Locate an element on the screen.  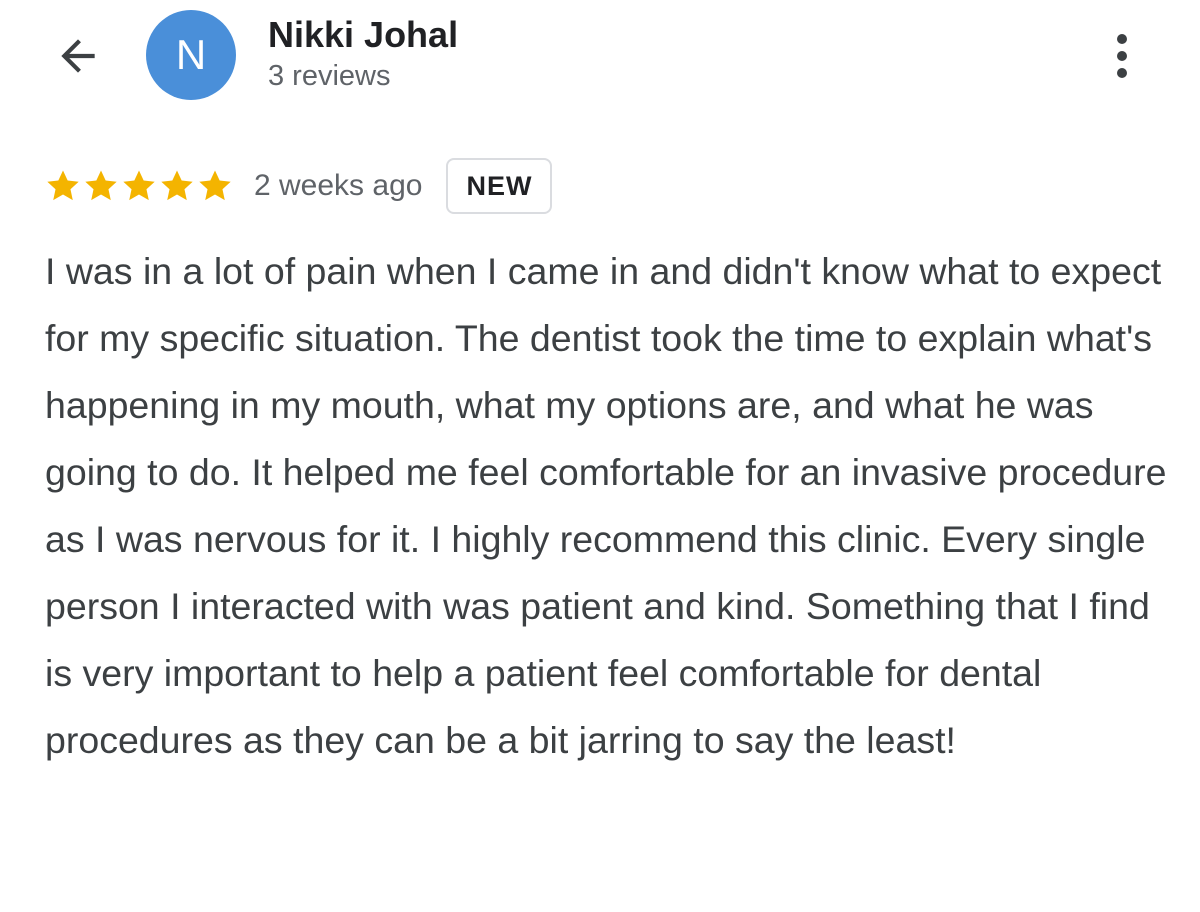
review-count: 3 reviews is located at coordinates (329, 76).